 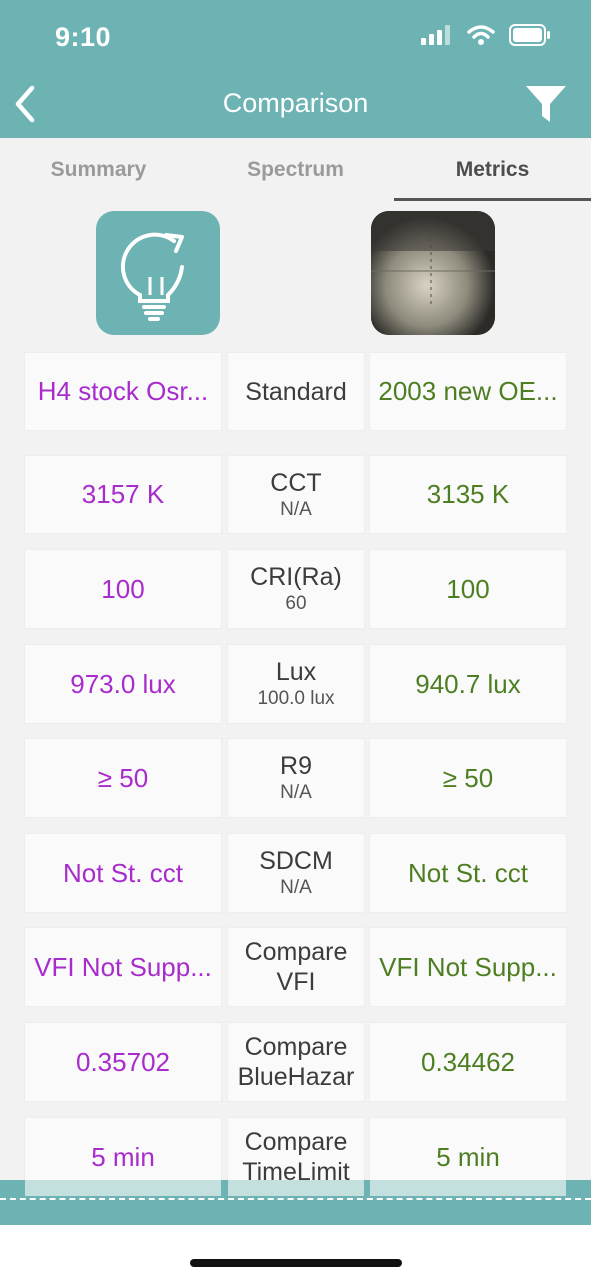 What do you see at coordinates (296, 482) in the screenshot?
I see `cct-label: CCT` at bounding box center [296, 482].